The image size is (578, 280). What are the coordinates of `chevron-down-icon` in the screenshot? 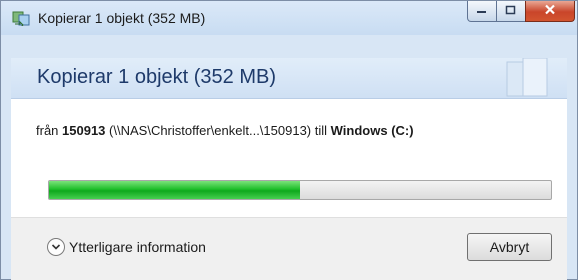 It's located at (56, 247).